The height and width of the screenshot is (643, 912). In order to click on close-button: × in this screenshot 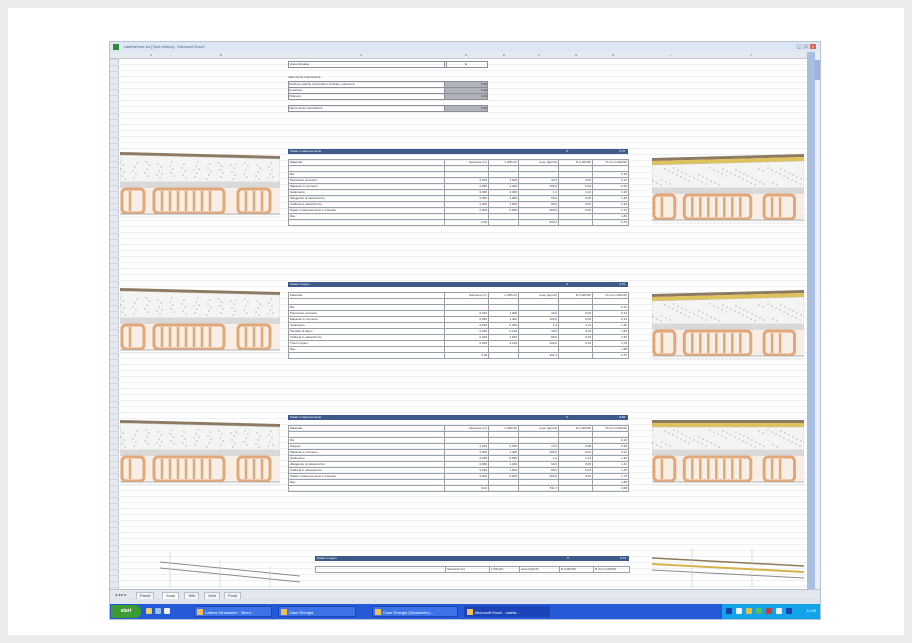, I will do `click(813, 46)`.